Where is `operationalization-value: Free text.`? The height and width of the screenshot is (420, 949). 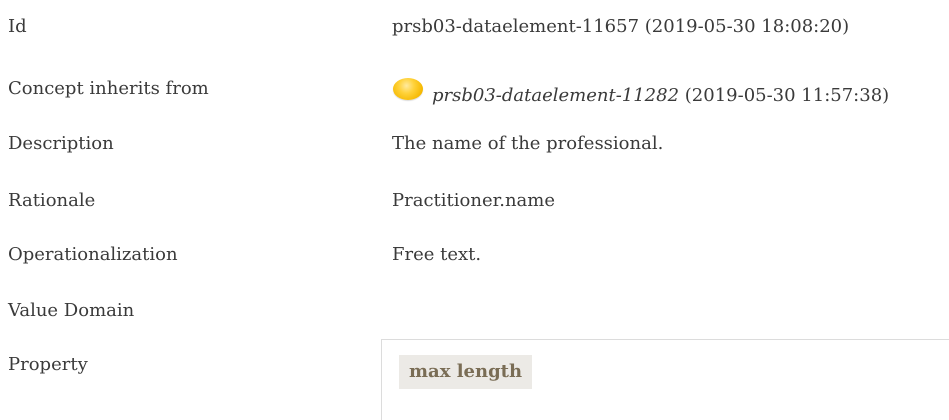
operationalization-value: Free text. is located at coordinates (437, 254).